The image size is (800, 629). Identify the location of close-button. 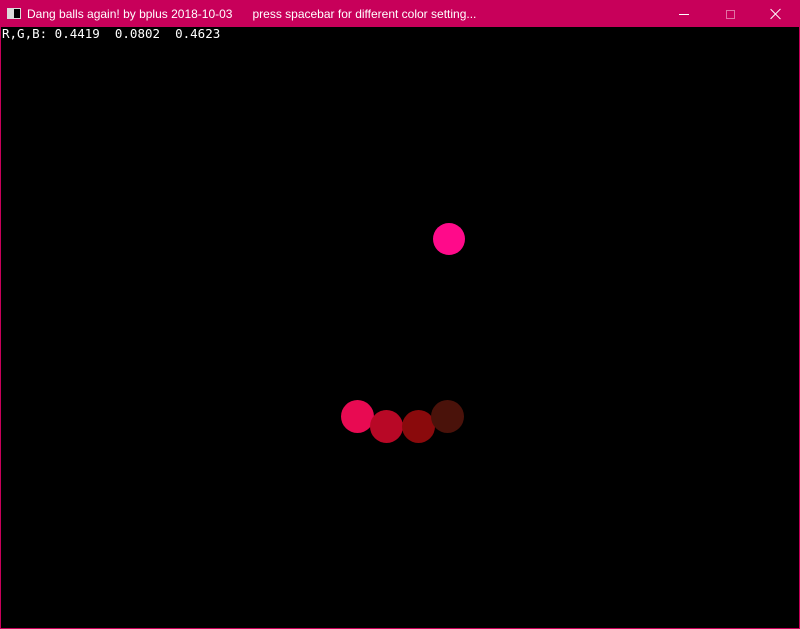
(776, 14).